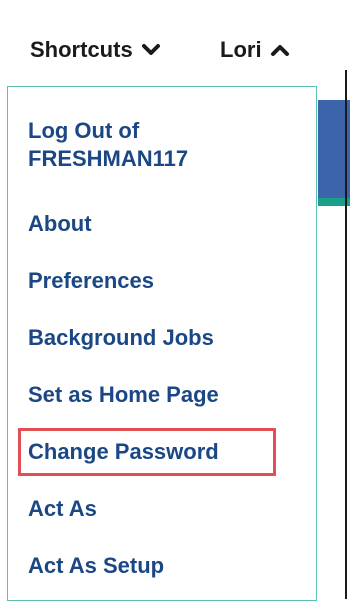 The height and width of the screenshot is (601, 350). Describe the element at coordinates (151, 50) in the screenshot. I see `chevron-down-icon` at that location.